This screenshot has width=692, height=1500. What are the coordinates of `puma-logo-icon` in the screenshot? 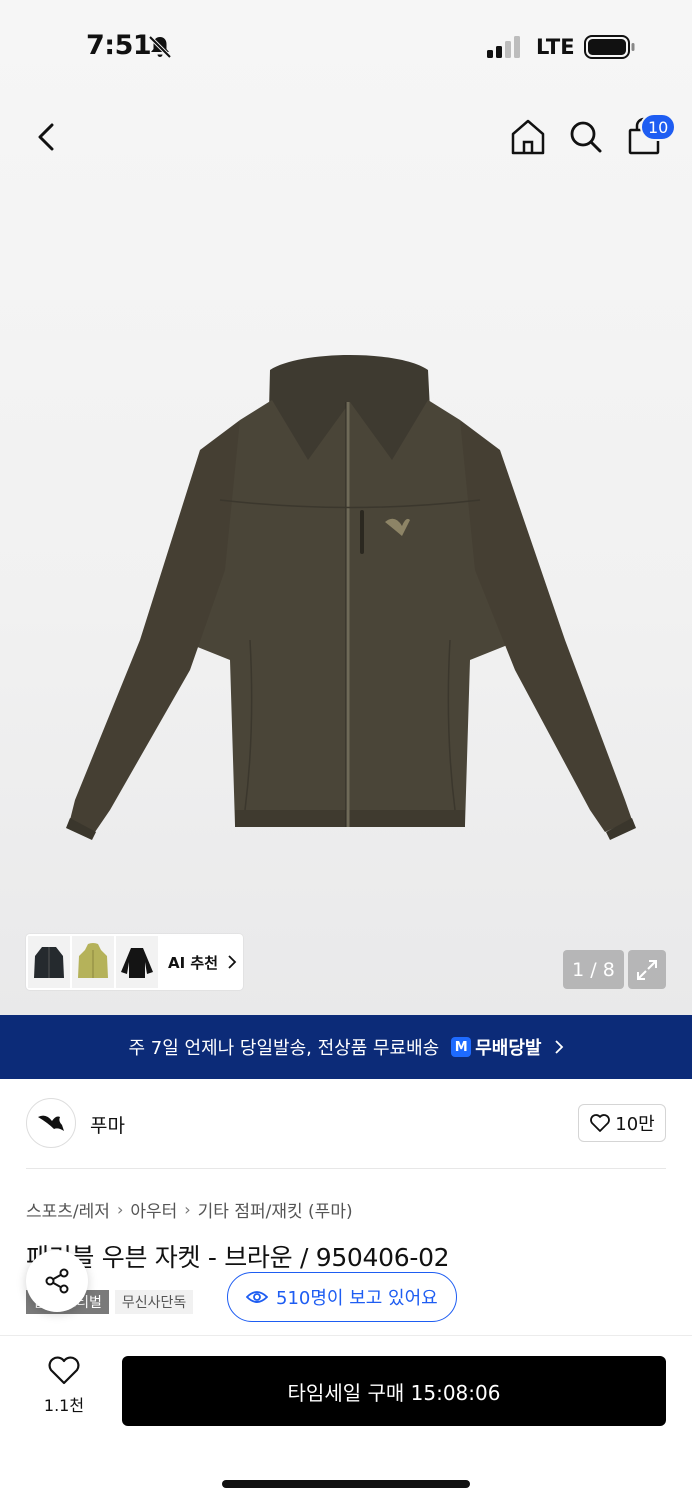 It's located at (51, 1123).